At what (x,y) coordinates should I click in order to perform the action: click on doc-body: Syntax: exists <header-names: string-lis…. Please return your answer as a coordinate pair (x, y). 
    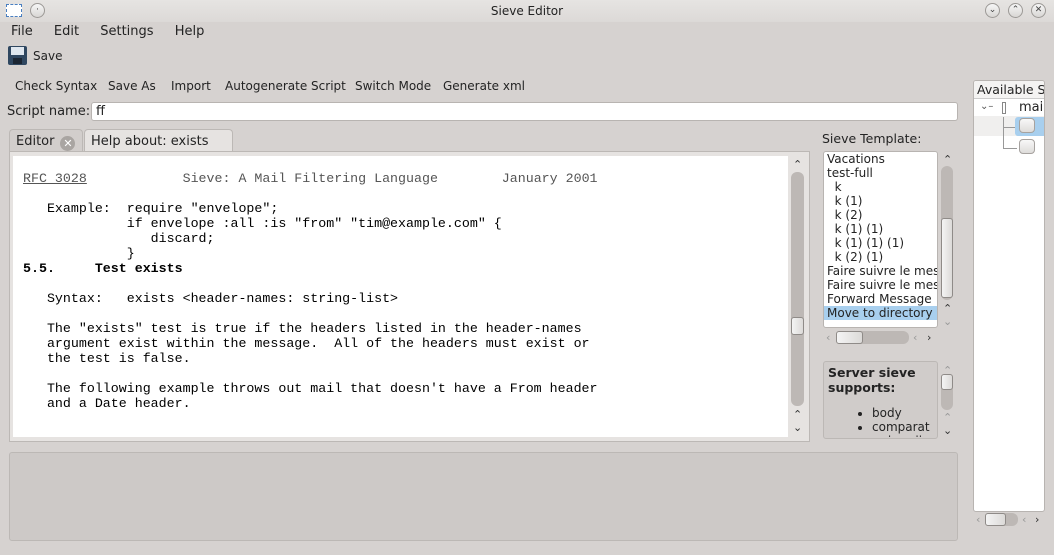
    Looking at the image, I should click on (322, 351).